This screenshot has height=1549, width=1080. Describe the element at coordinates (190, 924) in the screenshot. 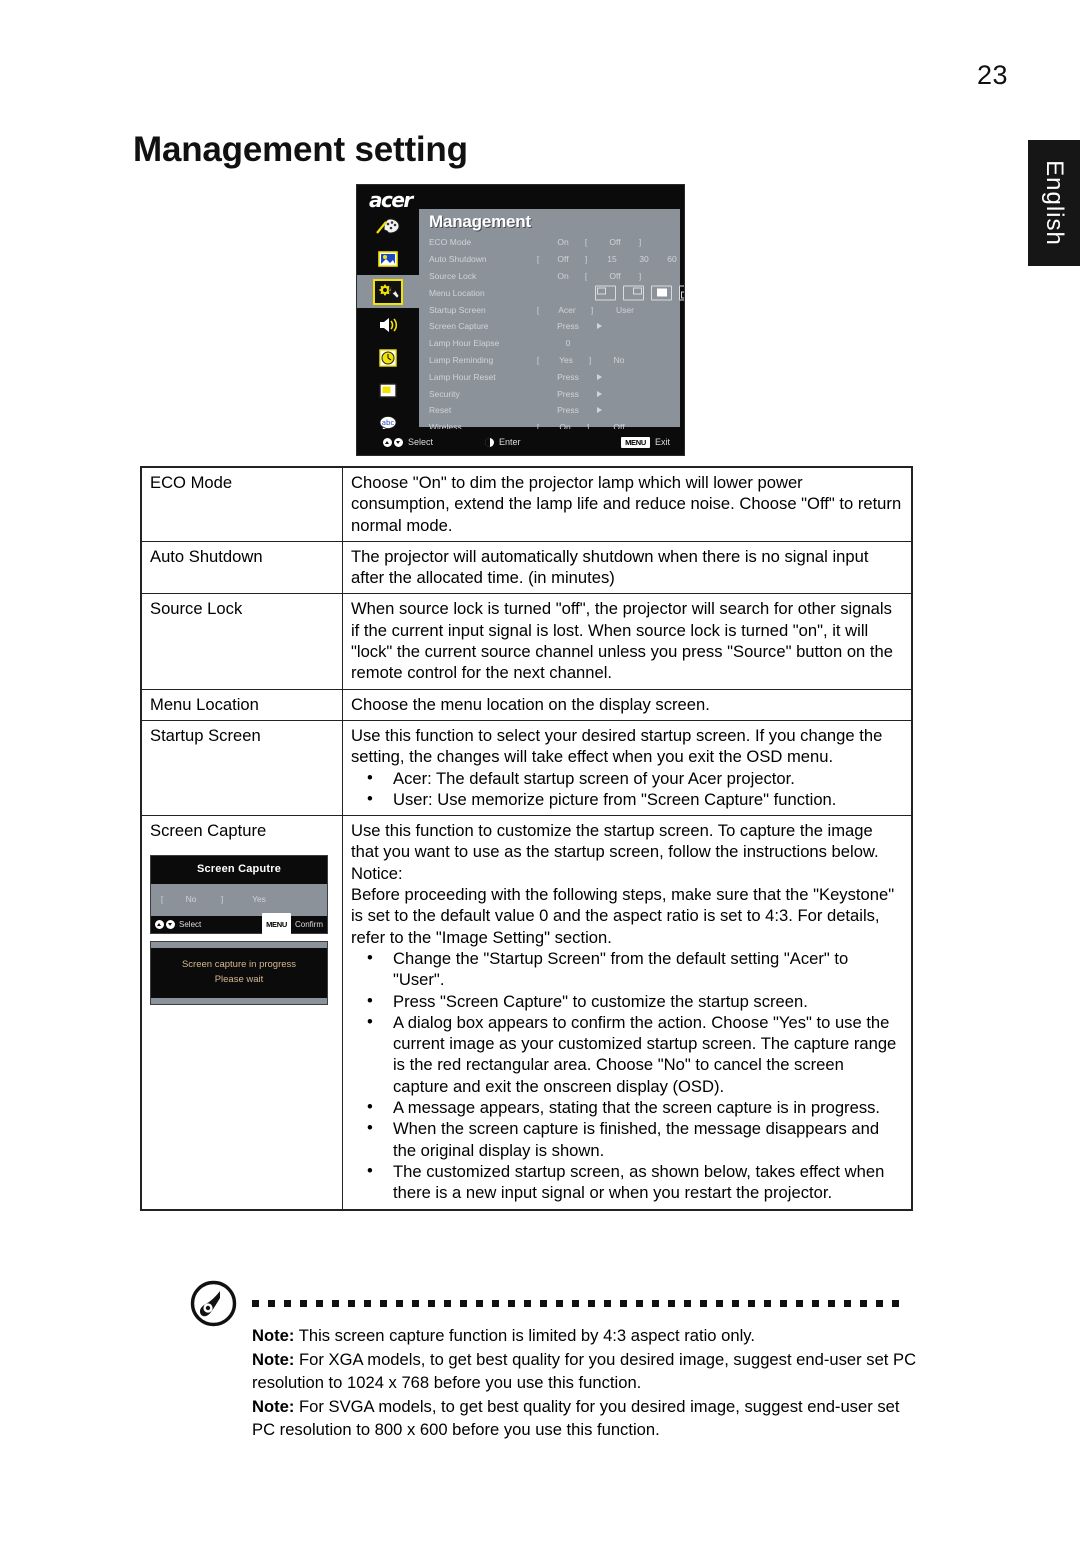

I see `dialog-footer-select-label: Select` at that location.